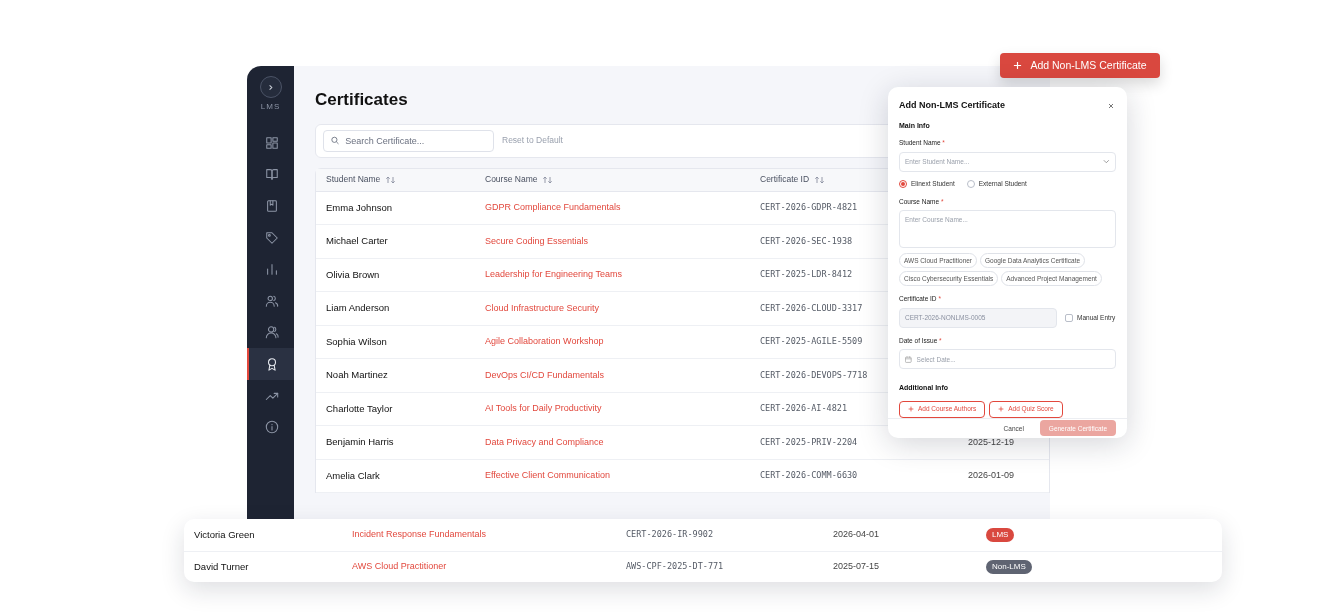 The height and width of the screenshot is (615, 1340). What do you see at coordinates (1080, 65) in the screenshot?
I see `add-certificate-button: Add Non-LMS Certificate` at bounding box center [1080, 65].